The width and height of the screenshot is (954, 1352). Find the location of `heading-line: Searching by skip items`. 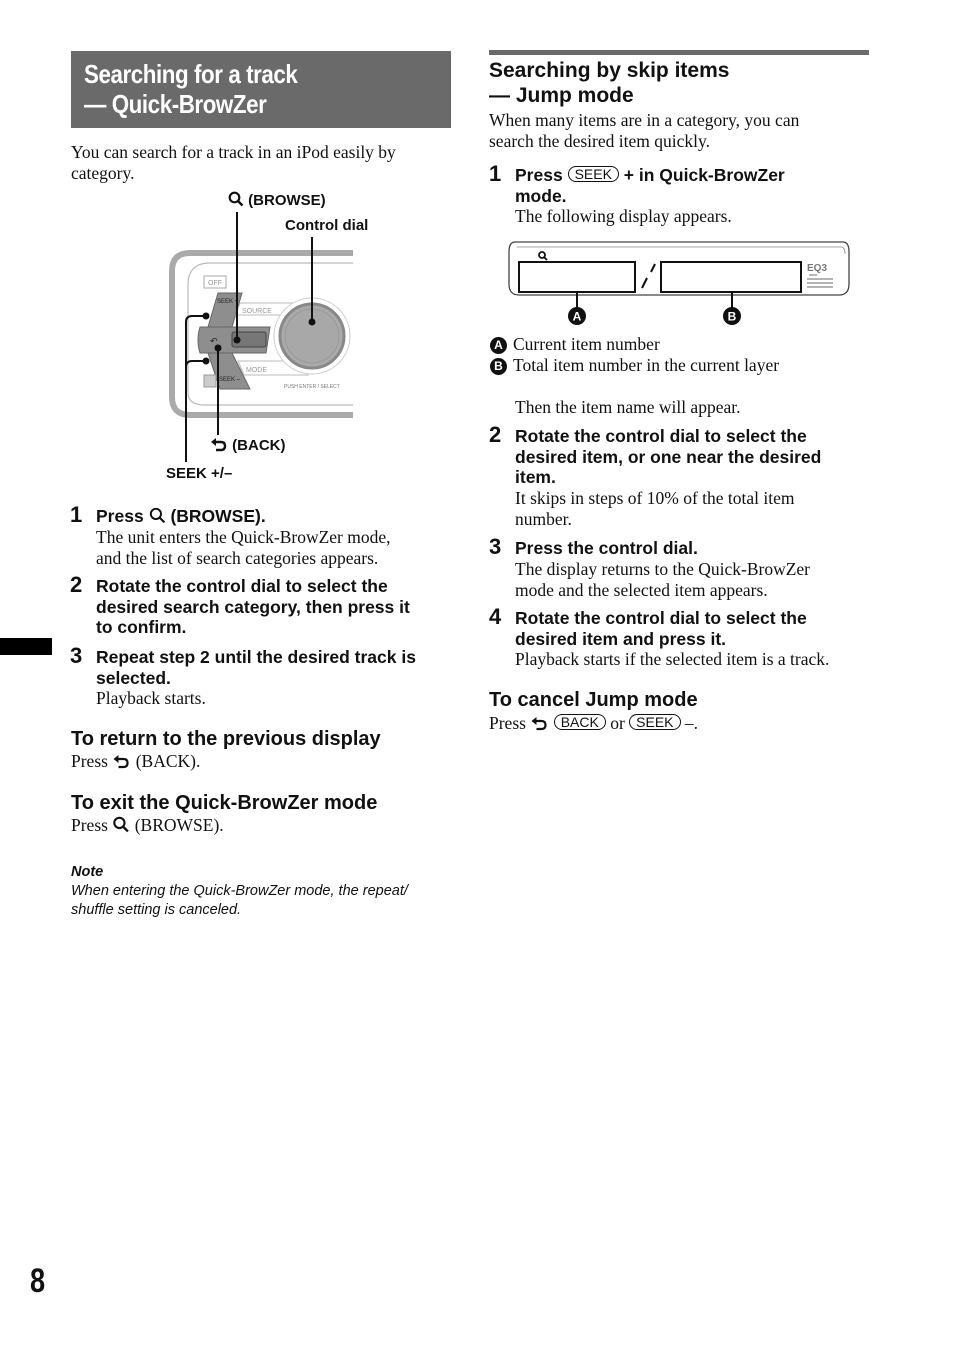

heading-line: Searching by skip items is located at coordinates (609, 70).